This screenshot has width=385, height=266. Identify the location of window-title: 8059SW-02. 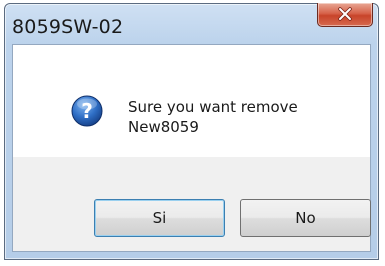
(68, 27).